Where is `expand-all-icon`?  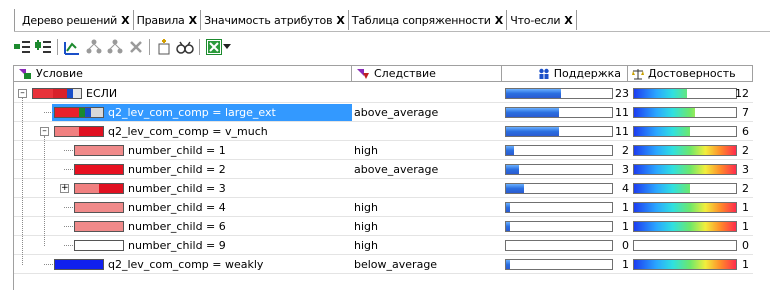
expand-all-icon is located at coordinates (43, 47).